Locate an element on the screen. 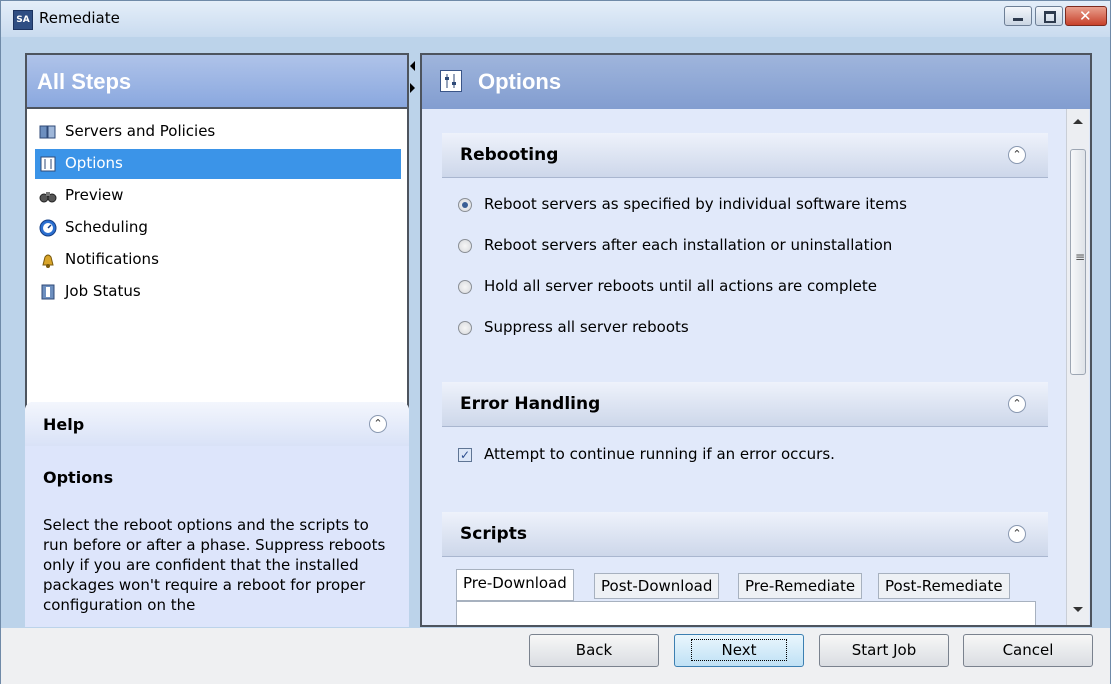 This screenshot has width=1111, height=684. button-bar: Back Next Start Job Cancel is located at coordinates (555, 656).